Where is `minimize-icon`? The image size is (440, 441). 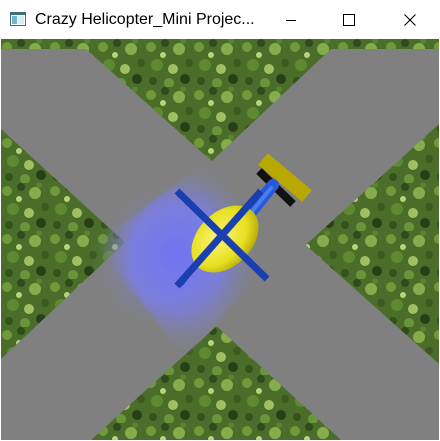
minimize-icon is located at coordinates (291, 20).